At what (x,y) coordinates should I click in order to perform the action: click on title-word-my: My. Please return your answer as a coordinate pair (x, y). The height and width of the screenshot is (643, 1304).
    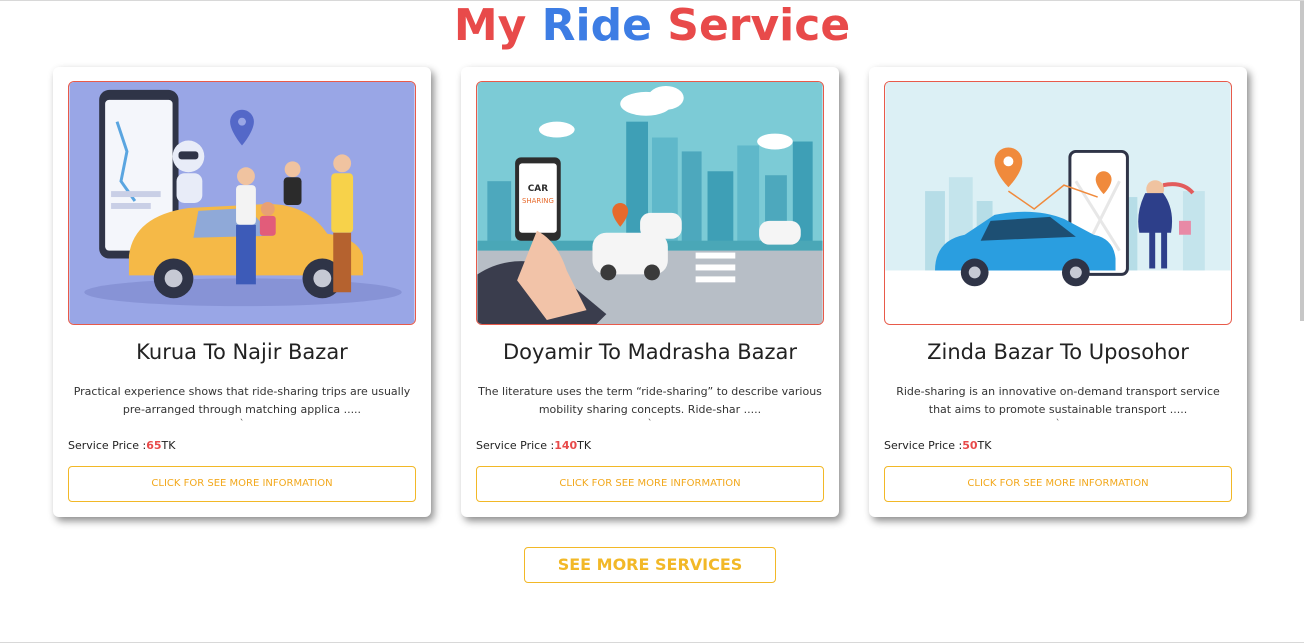
    Looking at the image, I should click on (490, 25).